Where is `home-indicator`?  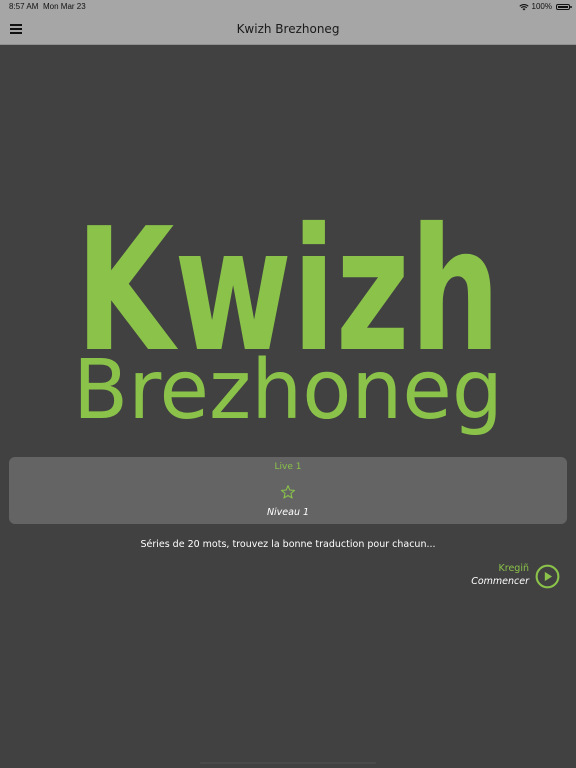 home-indicator is located at coordinates (288, 763).